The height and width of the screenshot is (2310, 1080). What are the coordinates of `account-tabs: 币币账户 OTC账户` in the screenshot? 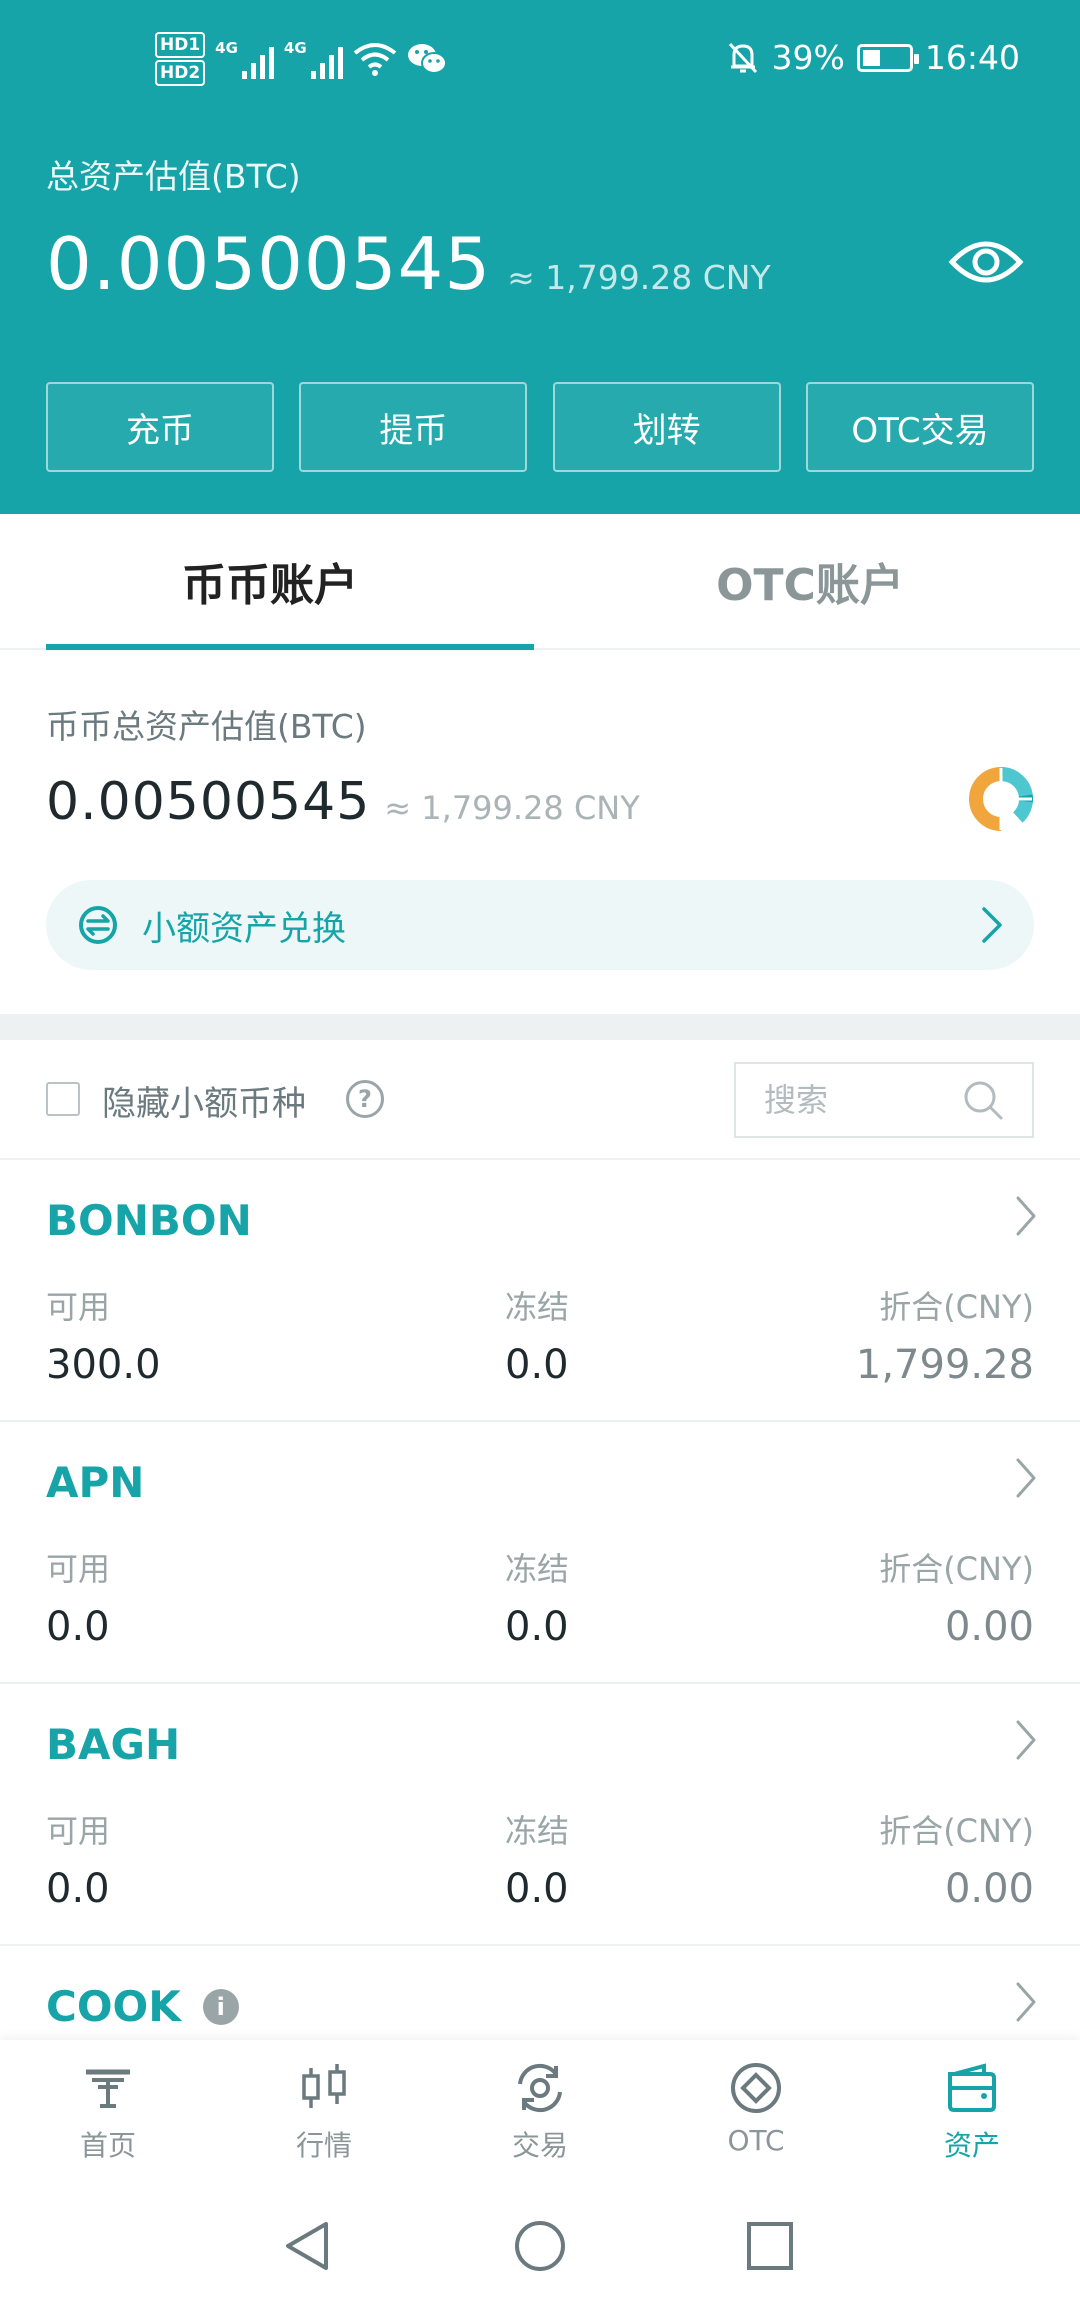 It's located at (540, 582).